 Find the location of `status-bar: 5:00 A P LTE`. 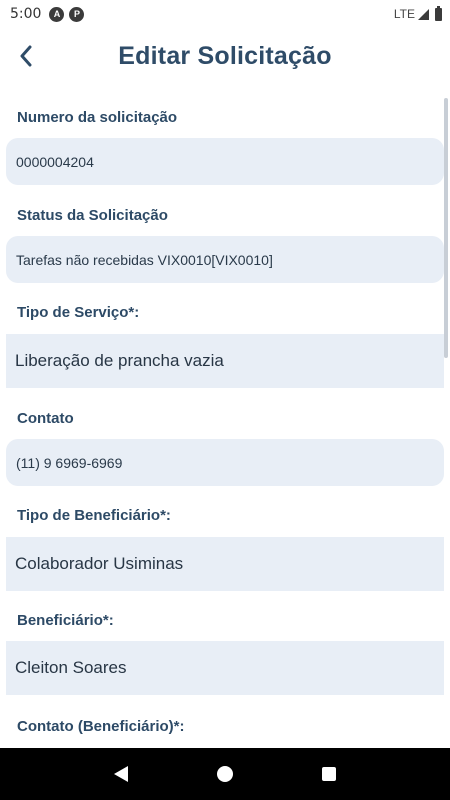

status-bar: 5:00 A P LTE is located at coordinates (225, 14).